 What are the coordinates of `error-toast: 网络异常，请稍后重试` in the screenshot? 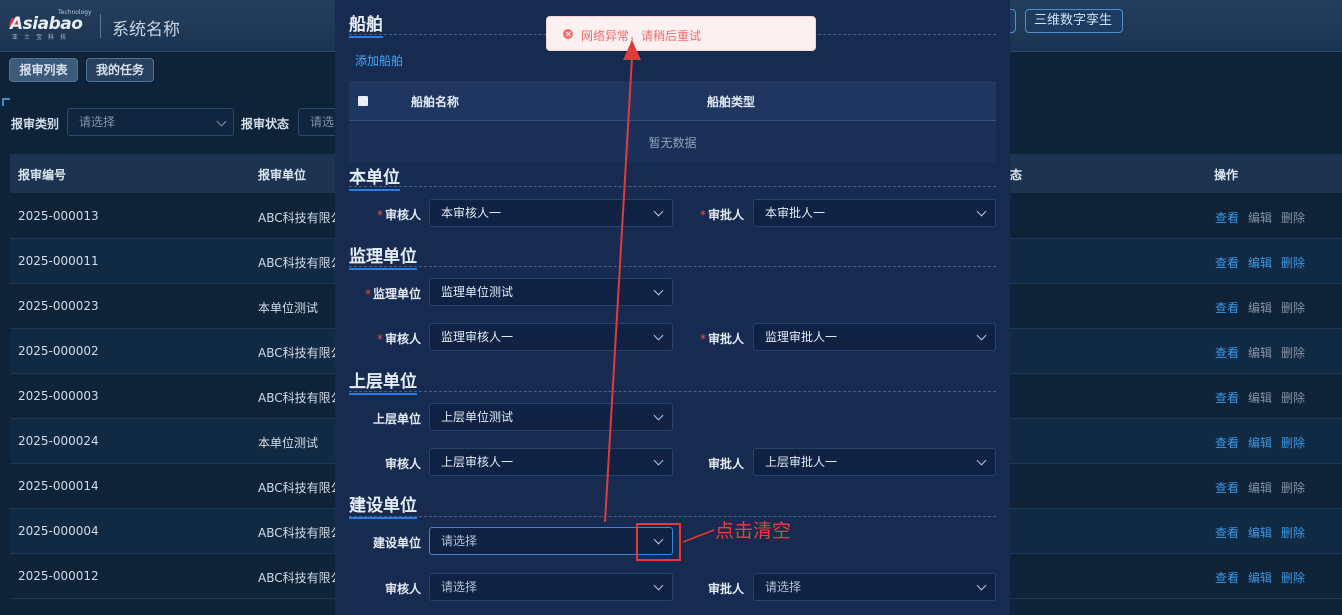 It's located at (681, 33).